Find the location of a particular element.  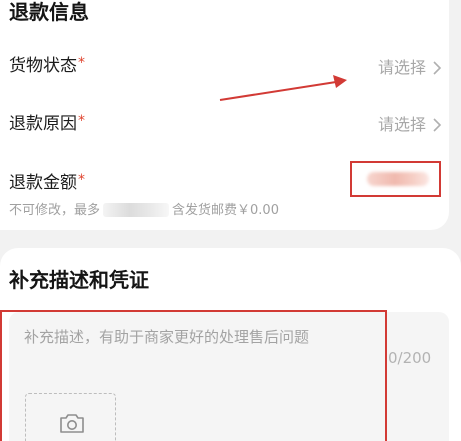

upload-photo-button is located at coordinates (70, 417).